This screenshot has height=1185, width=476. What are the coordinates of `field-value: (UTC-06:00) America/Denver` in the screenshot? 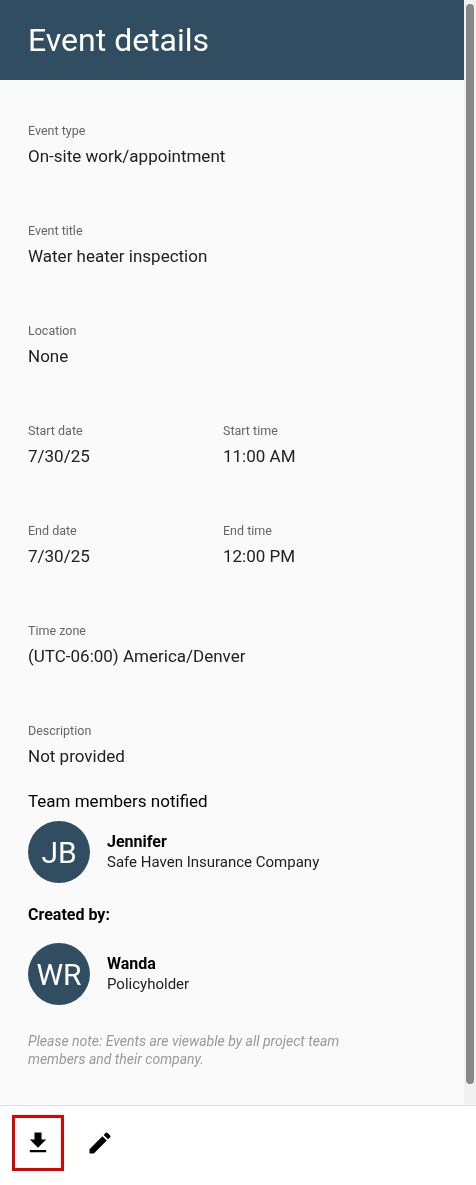 It's located at (137, 656).